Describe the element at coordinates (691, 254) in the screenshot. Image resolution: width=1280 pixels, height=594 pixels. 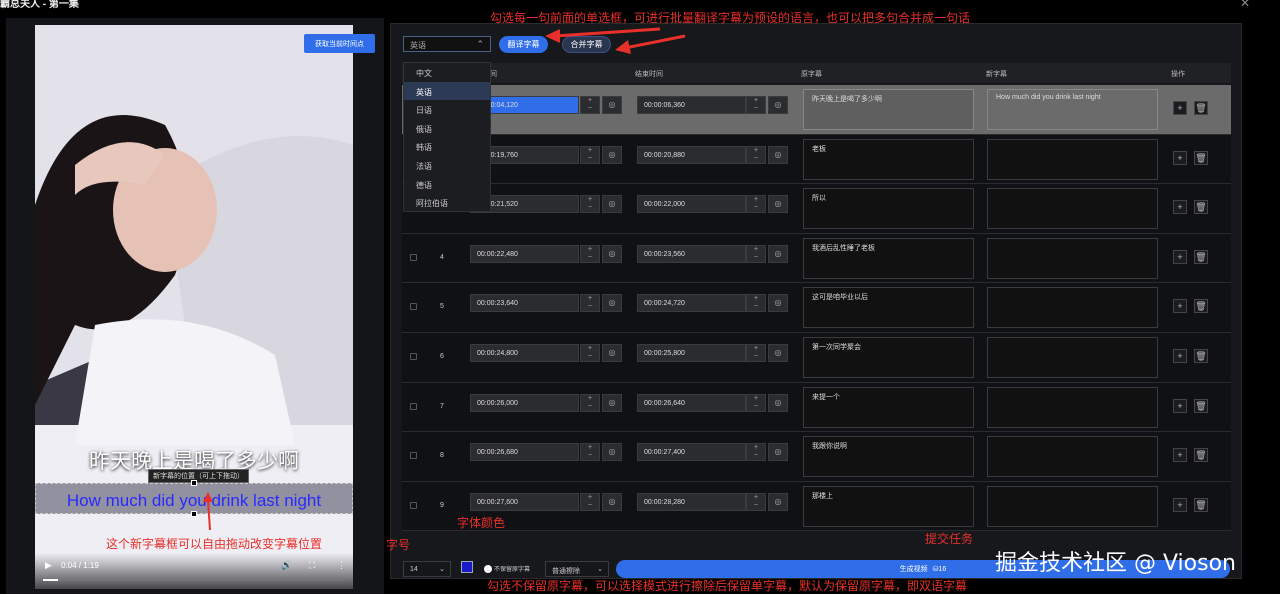
I see `end-time-input: 00:00:23,560` at that location.